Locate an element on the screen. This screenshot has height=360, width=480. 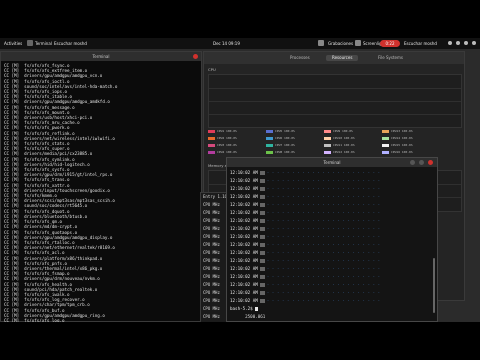
cpu-legend-item: CPU16 100.0% is located at coordinates (397, 152).